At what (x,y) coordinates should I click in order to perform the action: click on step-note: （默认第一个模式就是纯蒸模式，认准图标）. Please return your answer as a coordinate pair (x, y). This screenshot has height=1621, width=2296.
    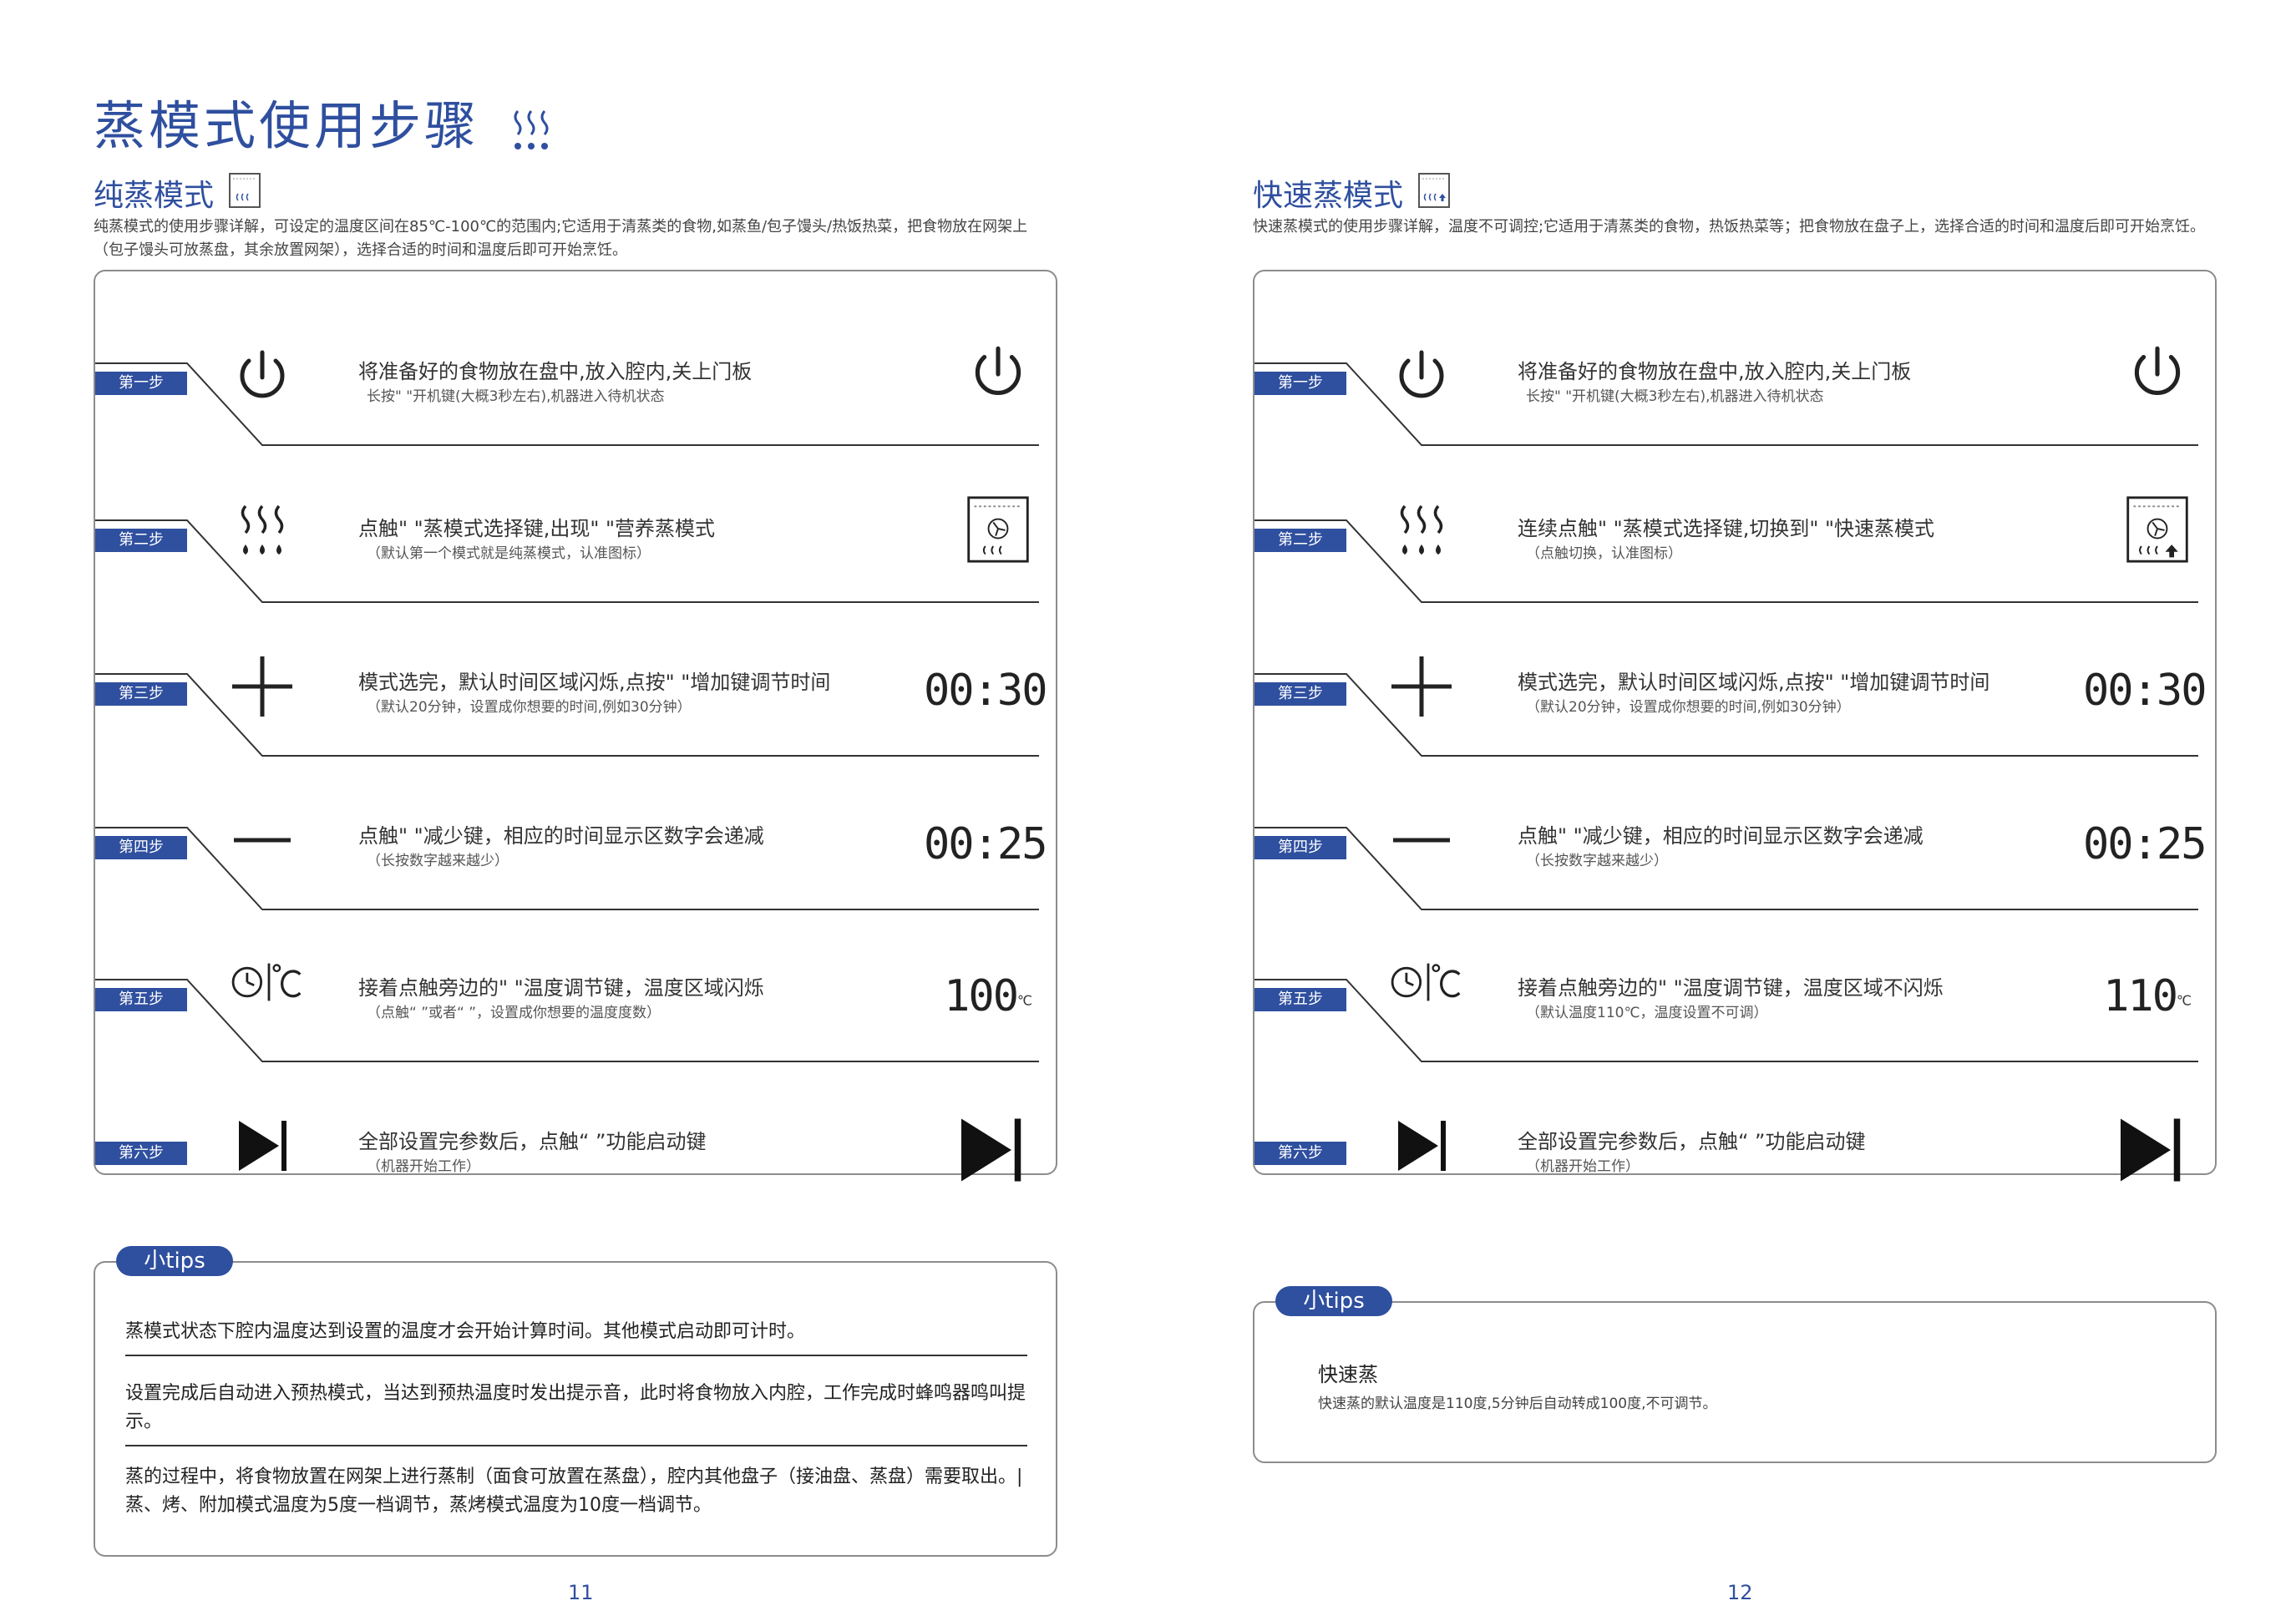
    Looking at the image, I should click on (509, 553).